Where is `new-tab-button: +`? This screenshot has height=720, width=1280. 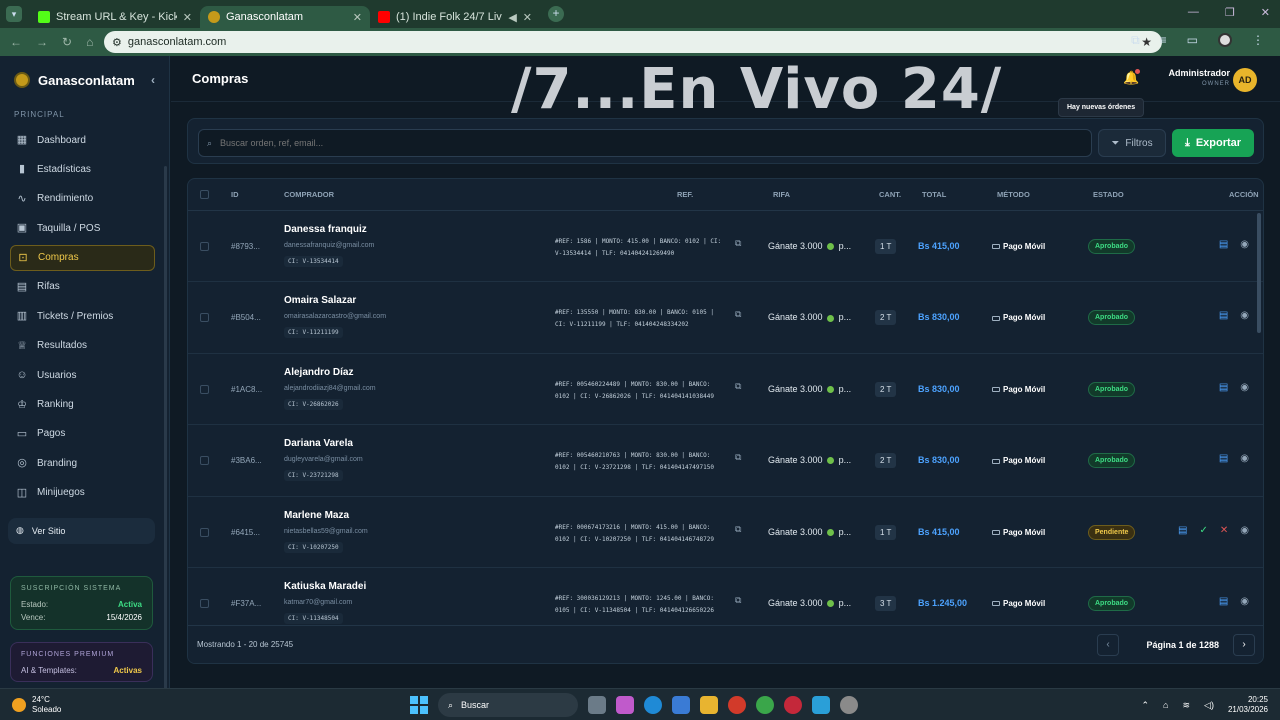
new-tab-button: + is located at coordinates (556, 14).